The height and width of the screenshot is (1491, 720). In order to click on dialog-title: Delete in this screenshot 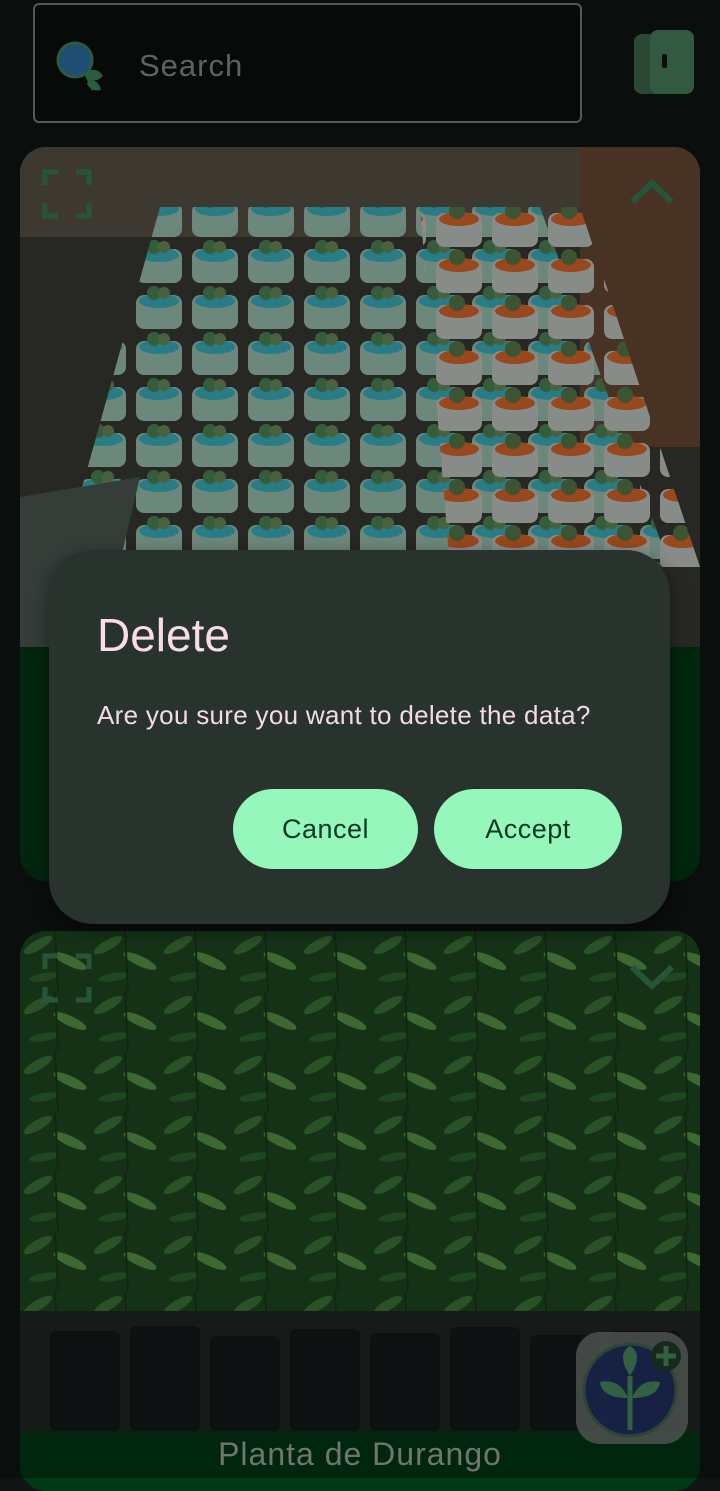, I will do `click(163, 635)`.